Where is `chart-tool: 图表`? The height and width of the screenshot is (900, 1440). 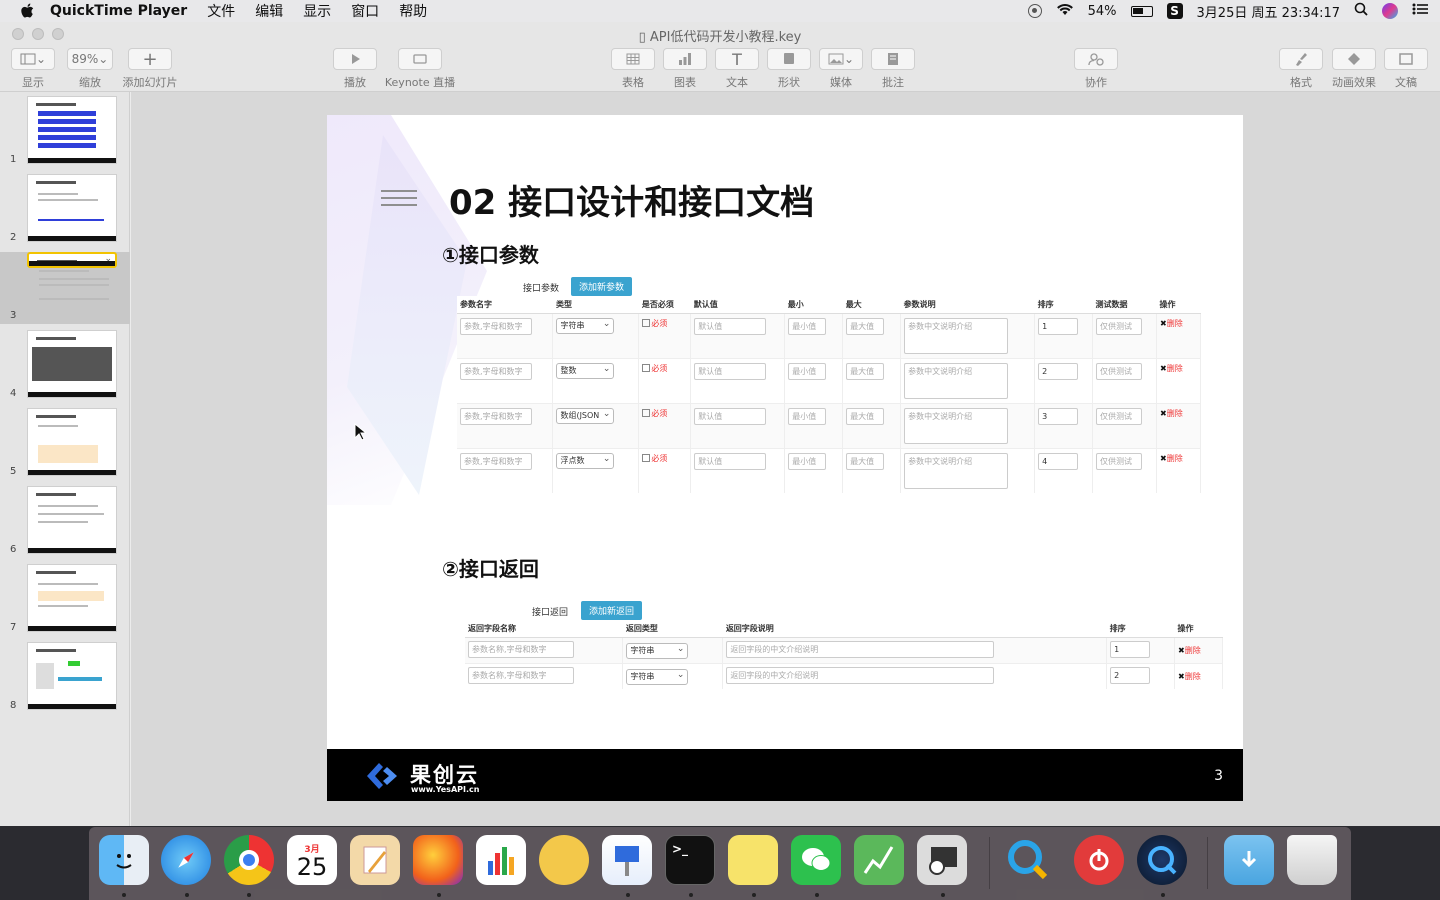
chart-tool: 图表 is located at coordinates (685, 69).